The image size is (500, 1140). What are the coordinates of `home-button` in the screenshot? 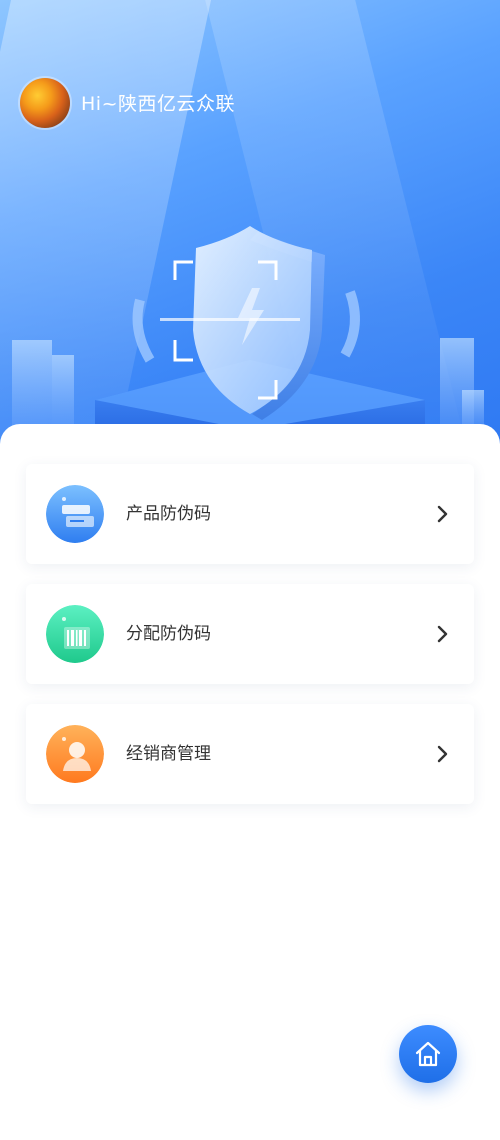 It's located at (428, 1054).